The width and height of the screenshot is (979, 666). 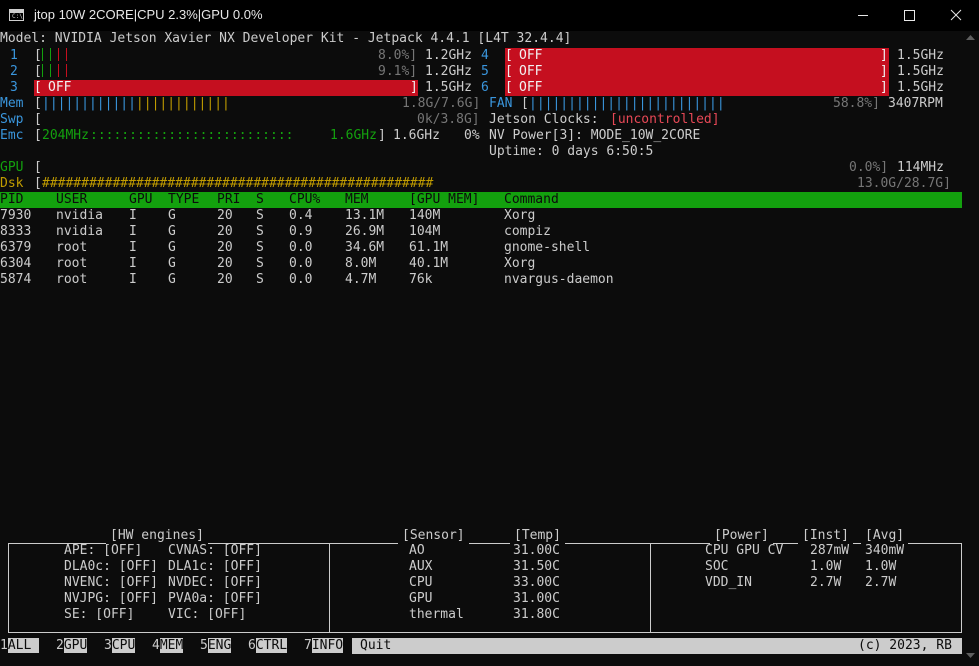 What do you see at coordinates (157, 536) in the screenshot?
I see `hw-engines-title: [HW engines]` at bounding box center [157, 536].